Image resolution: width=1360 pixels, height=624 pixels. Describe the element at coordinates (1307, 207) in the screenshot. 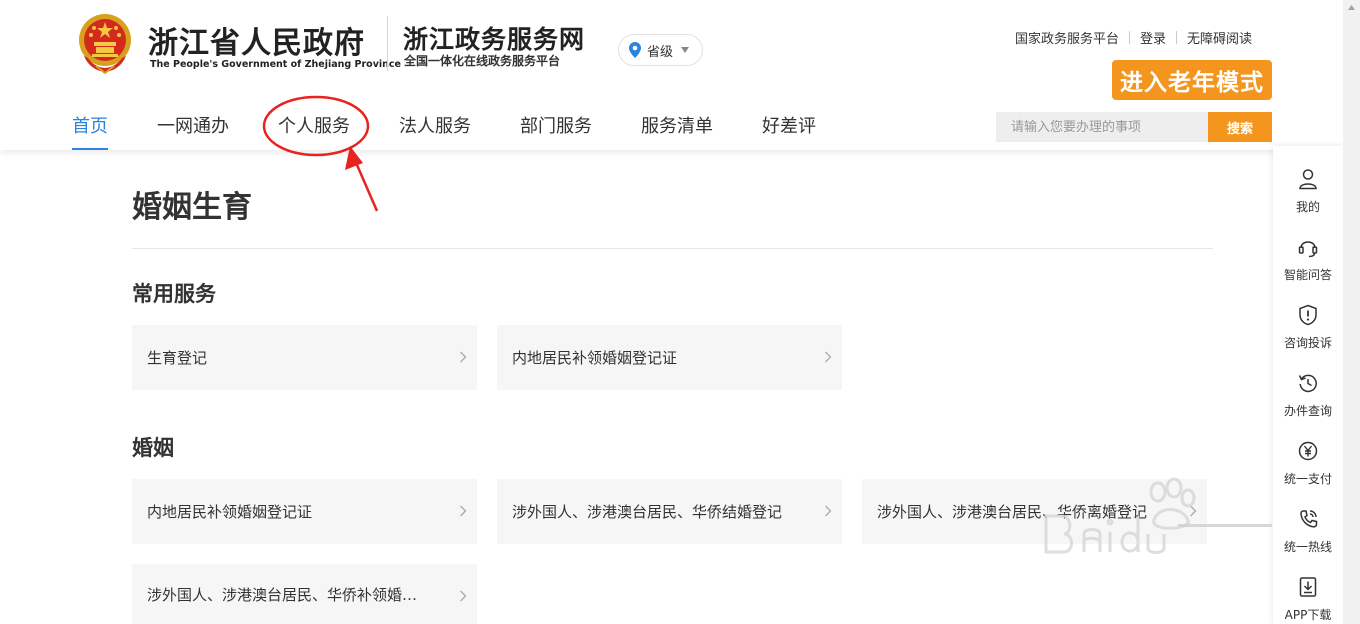

I see `side-item-label: 我的` at that location.